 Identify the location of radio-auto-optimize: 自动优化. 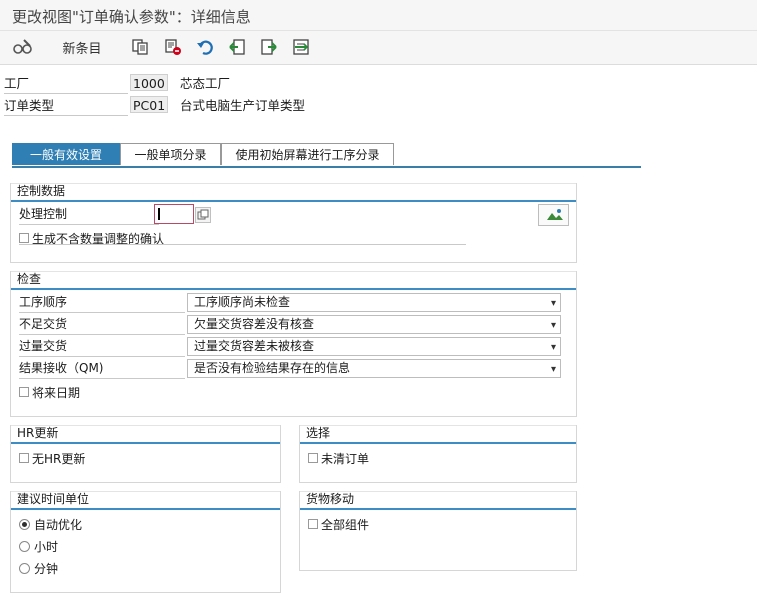
(50, 524).